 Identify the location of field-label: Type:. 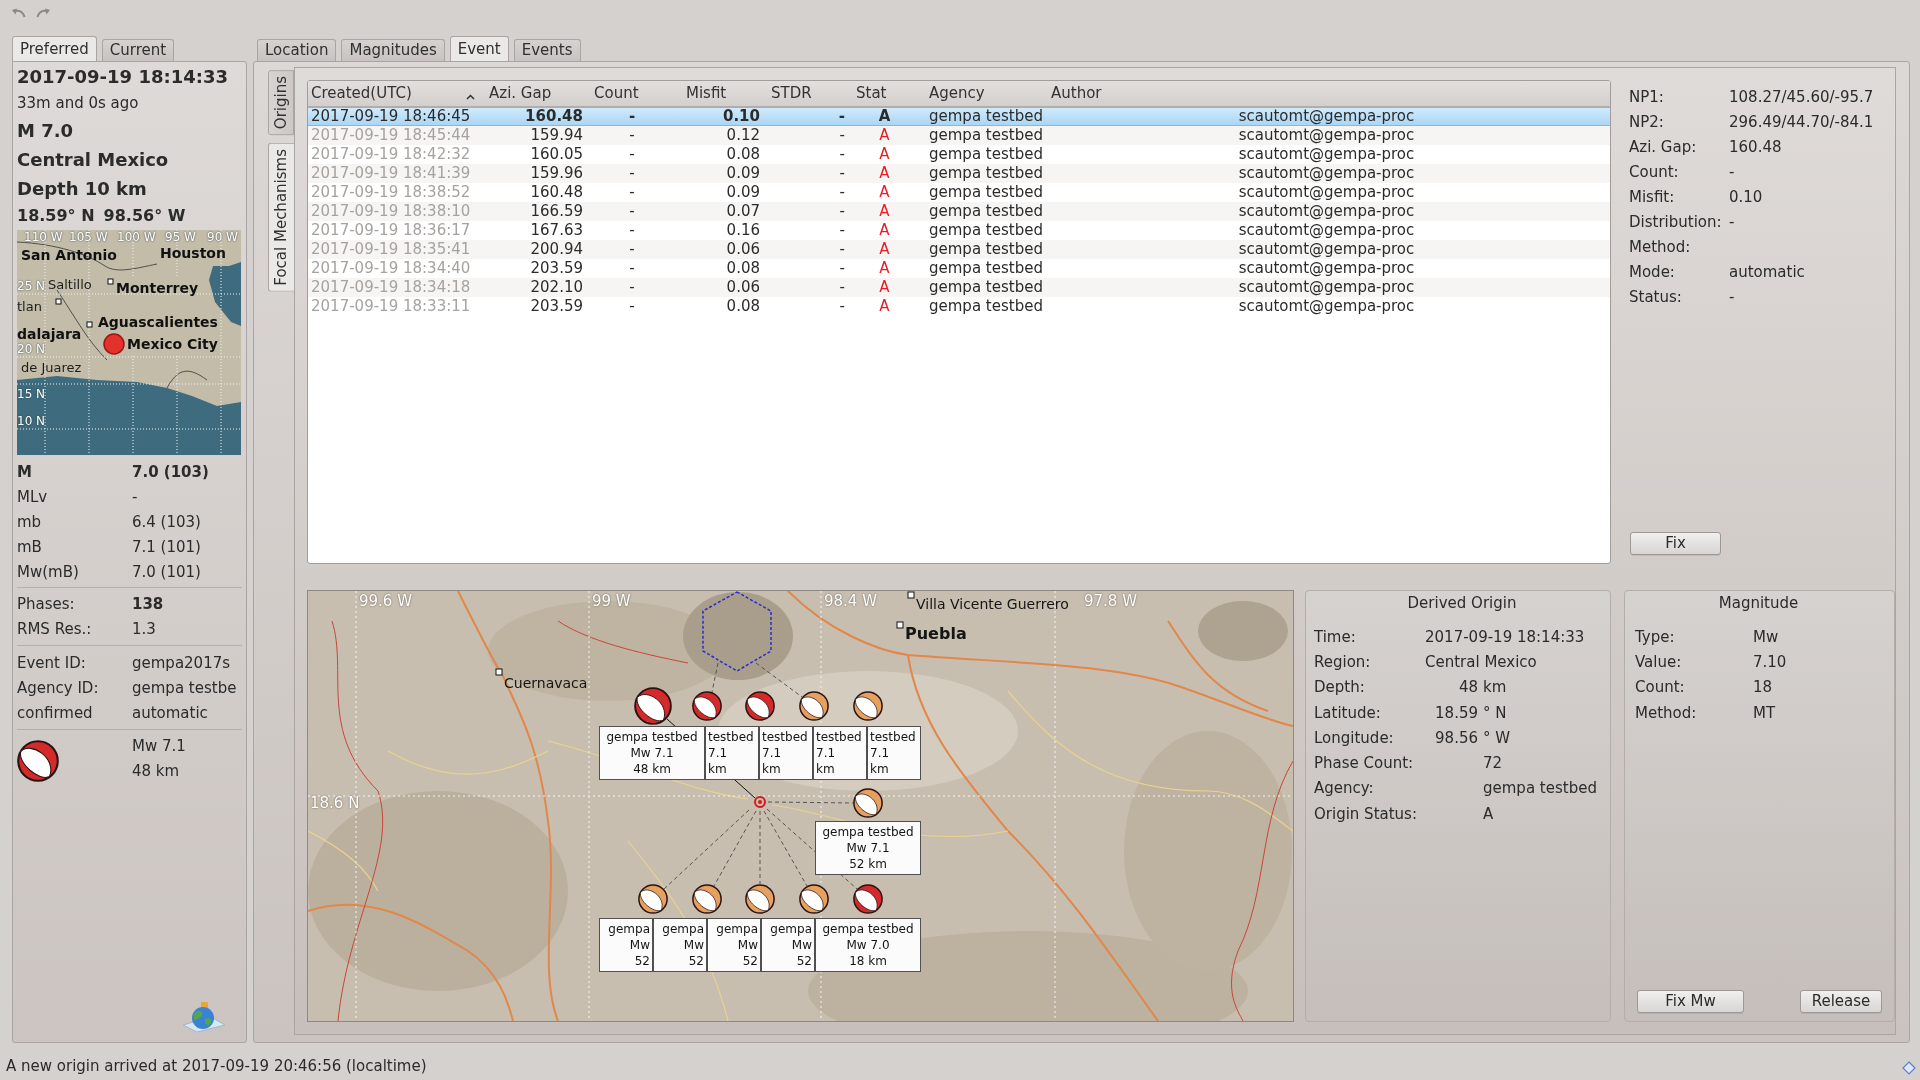
(1655, 636).